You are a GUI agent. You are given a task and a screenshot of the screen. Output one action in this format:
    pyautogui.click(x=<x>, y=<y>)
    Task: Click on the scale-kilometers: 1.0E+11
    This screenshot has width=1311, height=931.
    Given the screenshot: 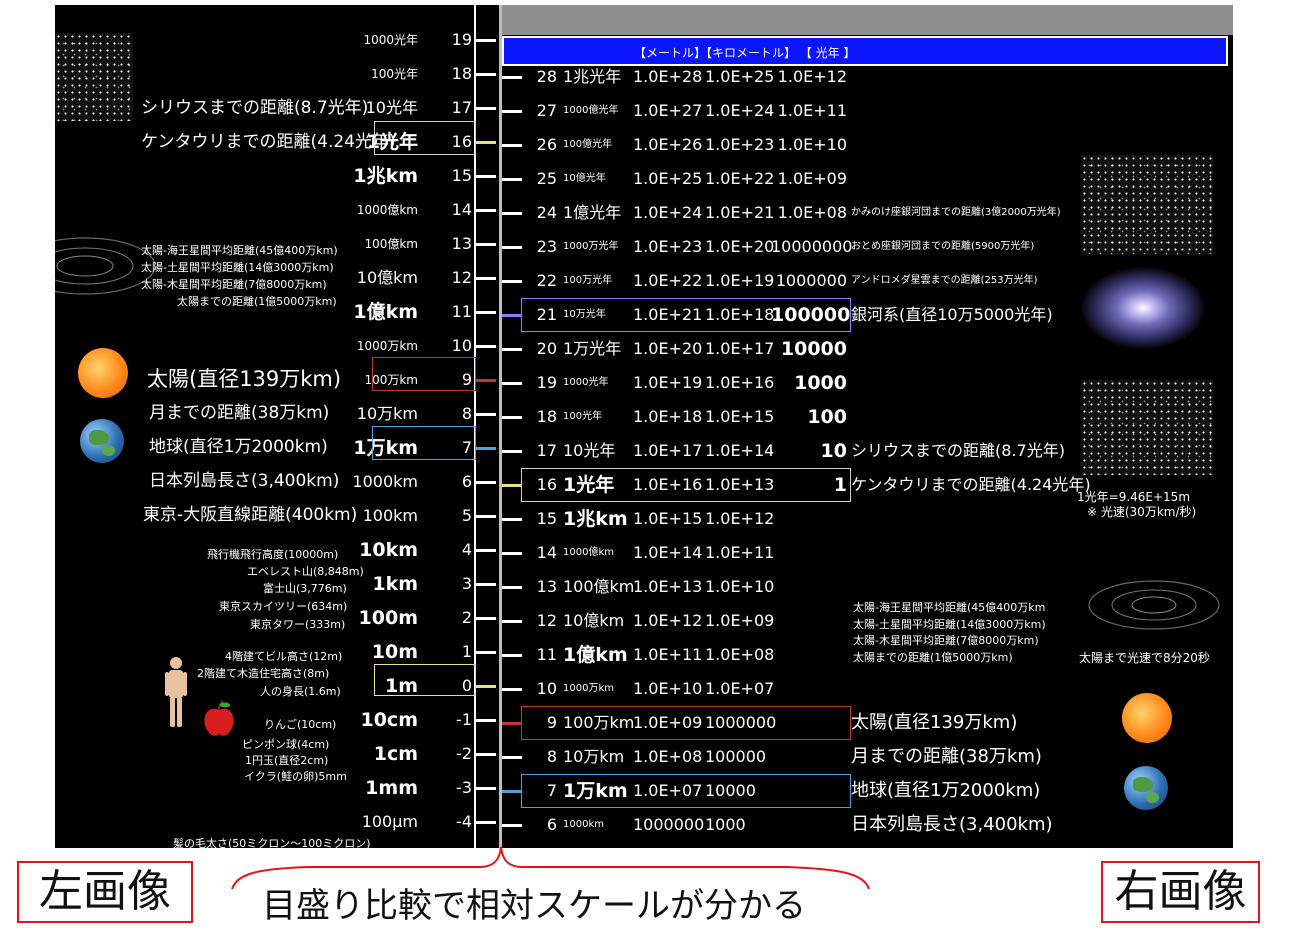 What is the action you would take?
    pyautogui.click(x=740, y=552)
    